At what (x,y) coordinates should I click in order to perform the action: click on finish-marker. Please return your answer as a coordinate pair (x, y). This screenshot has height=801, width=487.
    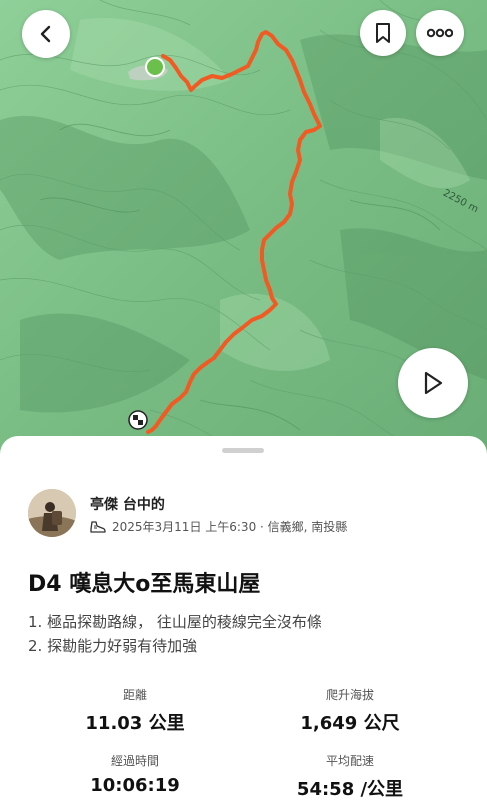
    Looking at the image, I should click on (138, 420).